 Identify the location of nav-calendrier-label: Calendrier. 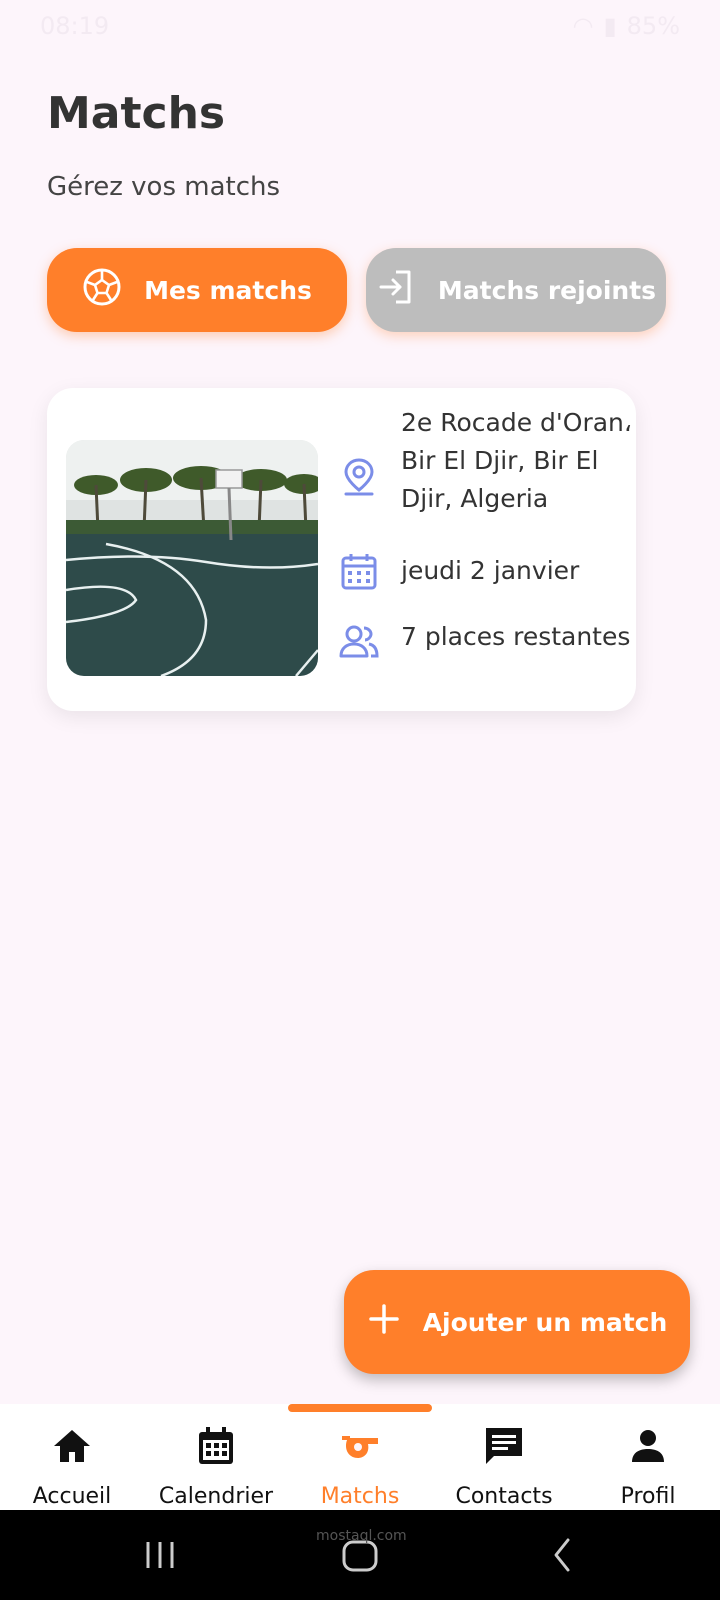
(216, 1496).